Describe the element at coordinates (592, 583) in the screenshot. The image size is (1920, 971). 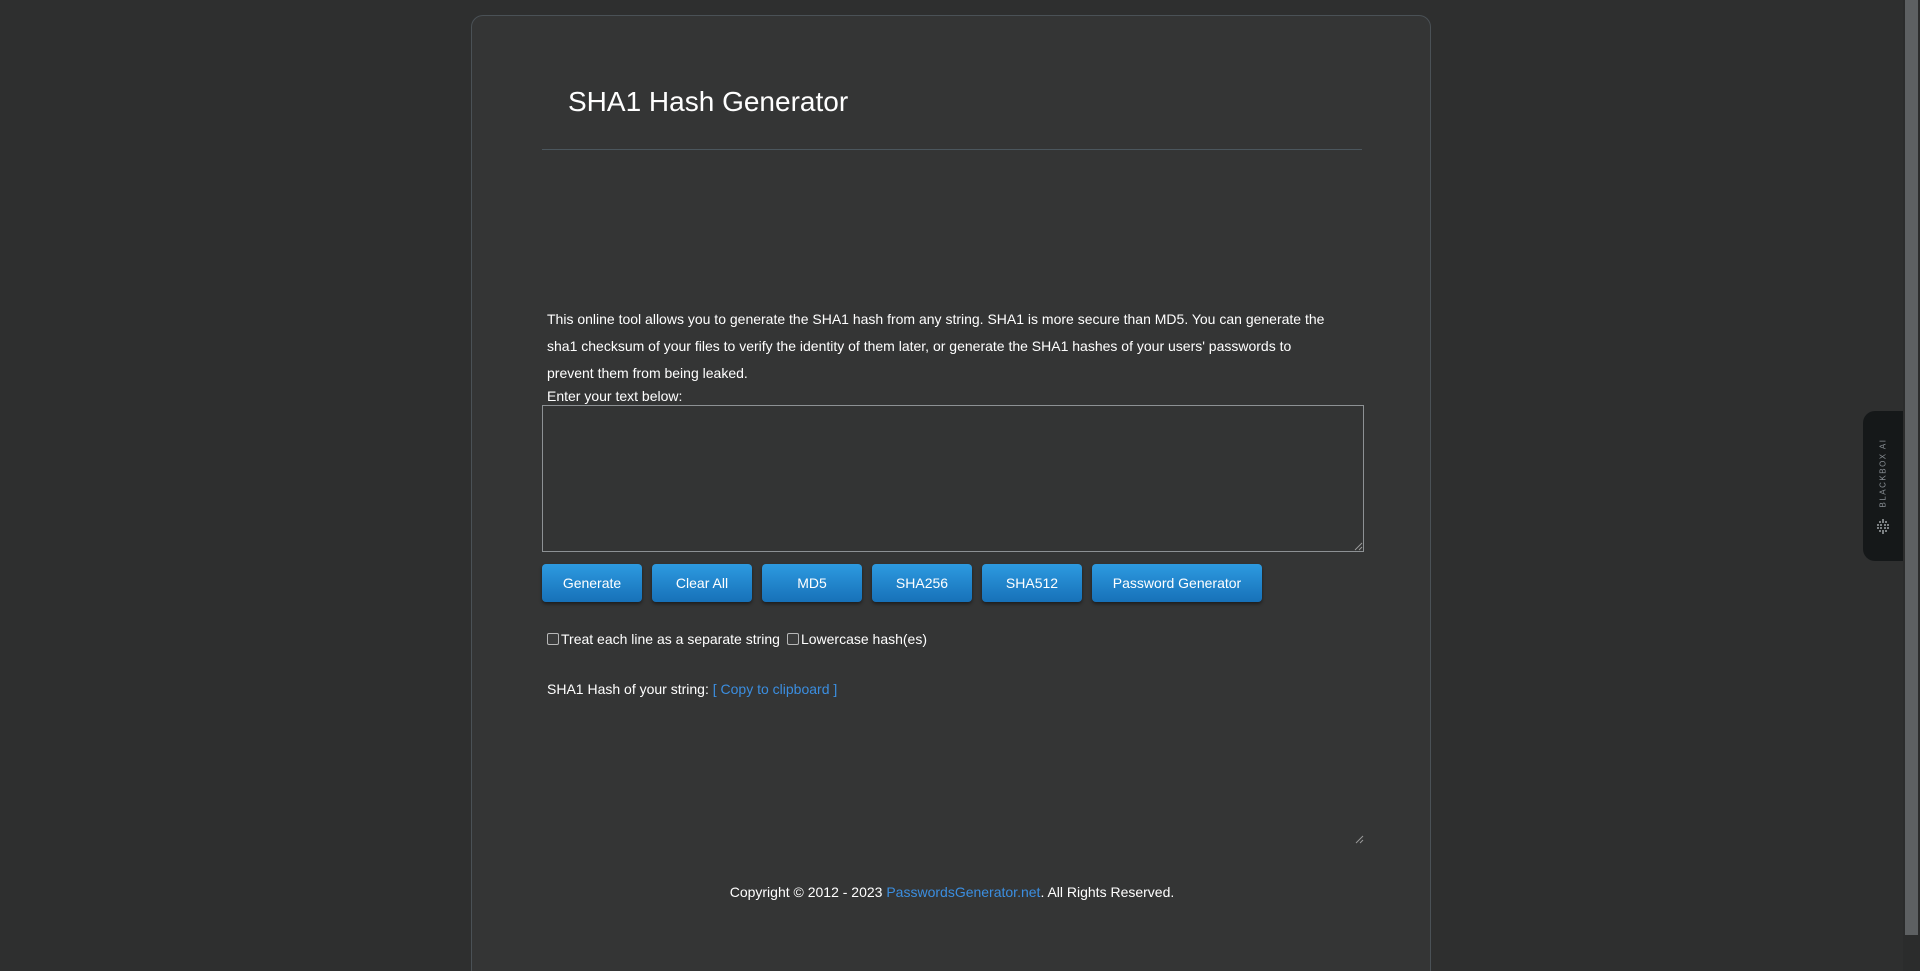
I see `generate-button: Generate` at that location.